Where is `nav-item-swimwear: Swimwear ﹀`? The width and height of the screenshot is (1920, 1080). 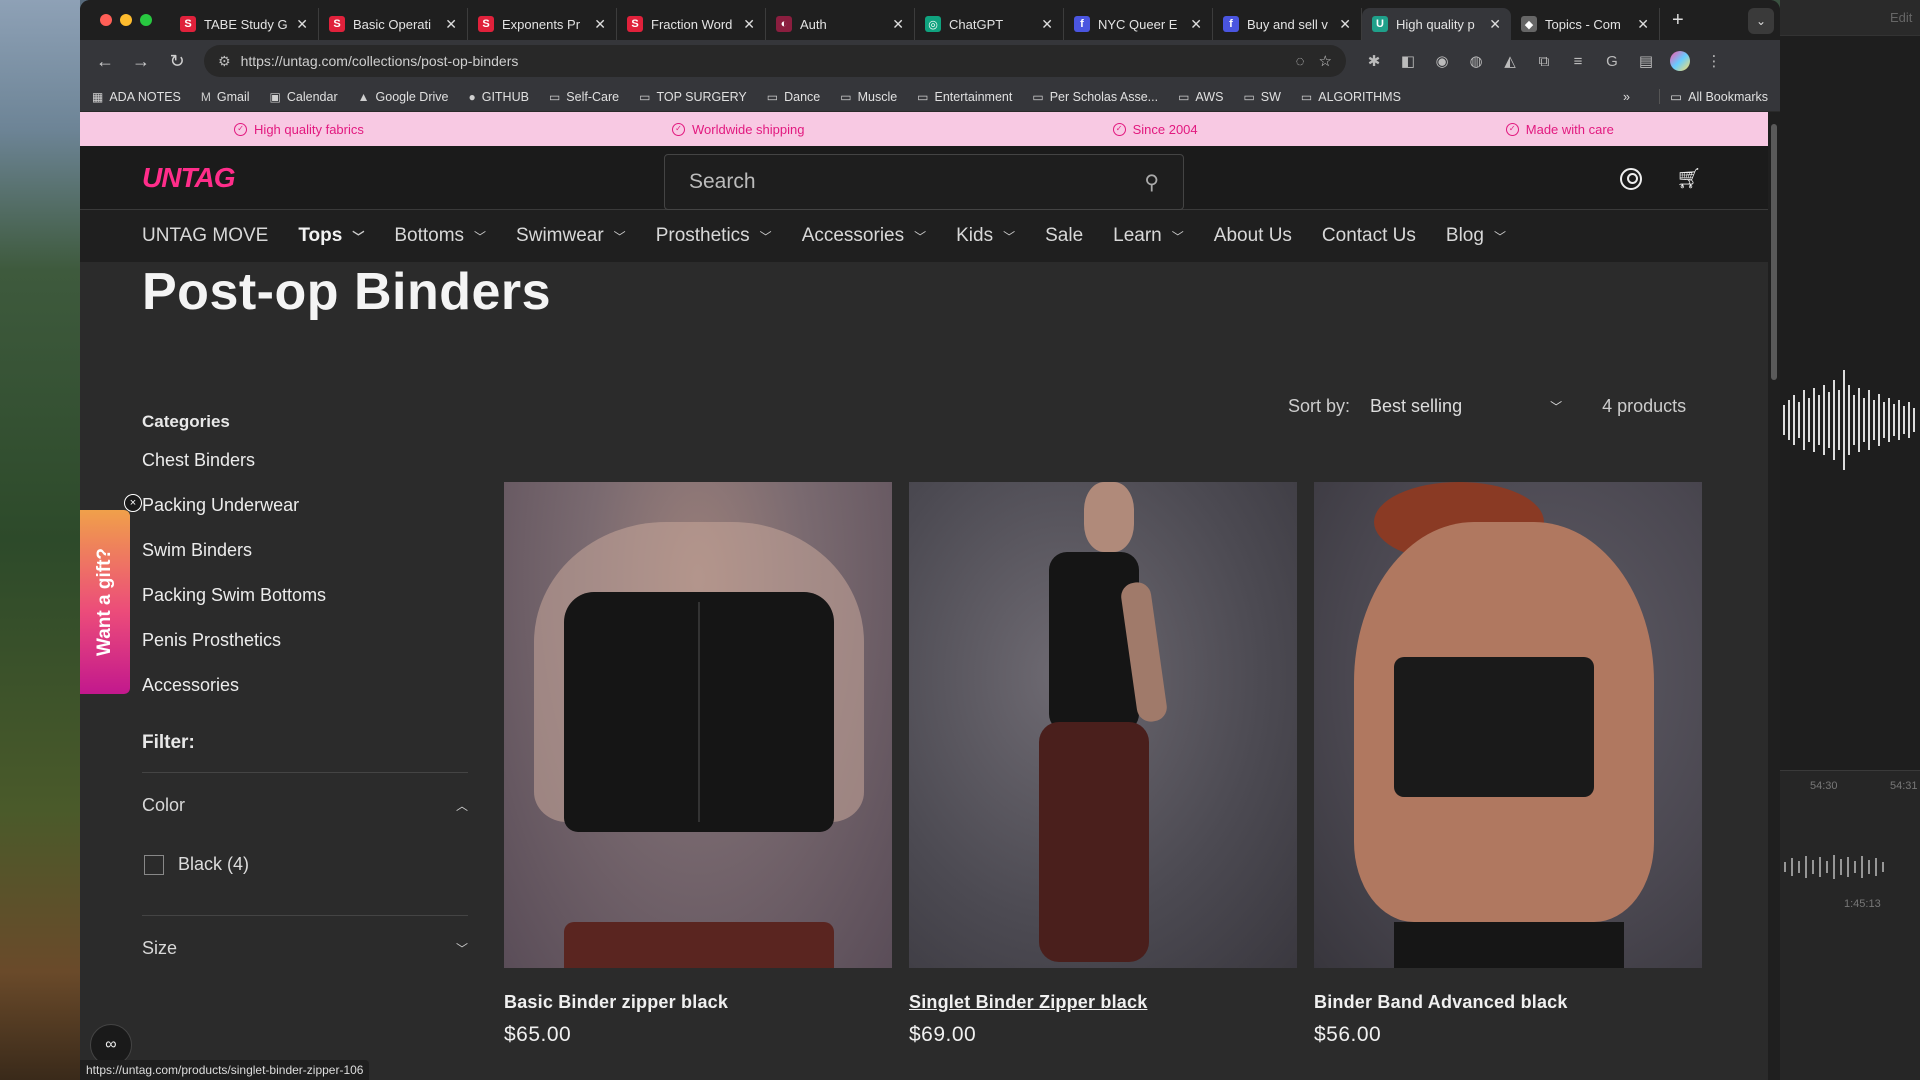
nav-item-swimwear: Swimwear ﹀ is located at coordinates (571, 236).